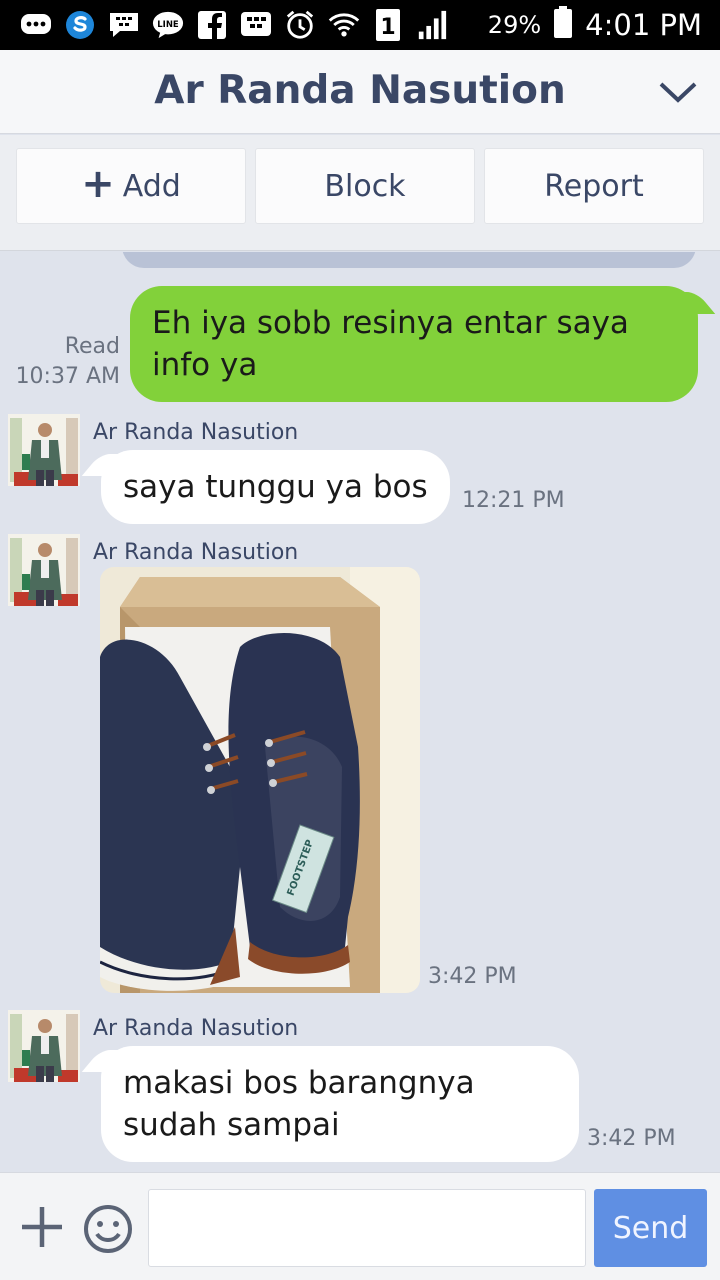  What do you see at coordinates (256, 25) in the screenshot?
I see `blackberry-icon` at bounding box center [256, 25].